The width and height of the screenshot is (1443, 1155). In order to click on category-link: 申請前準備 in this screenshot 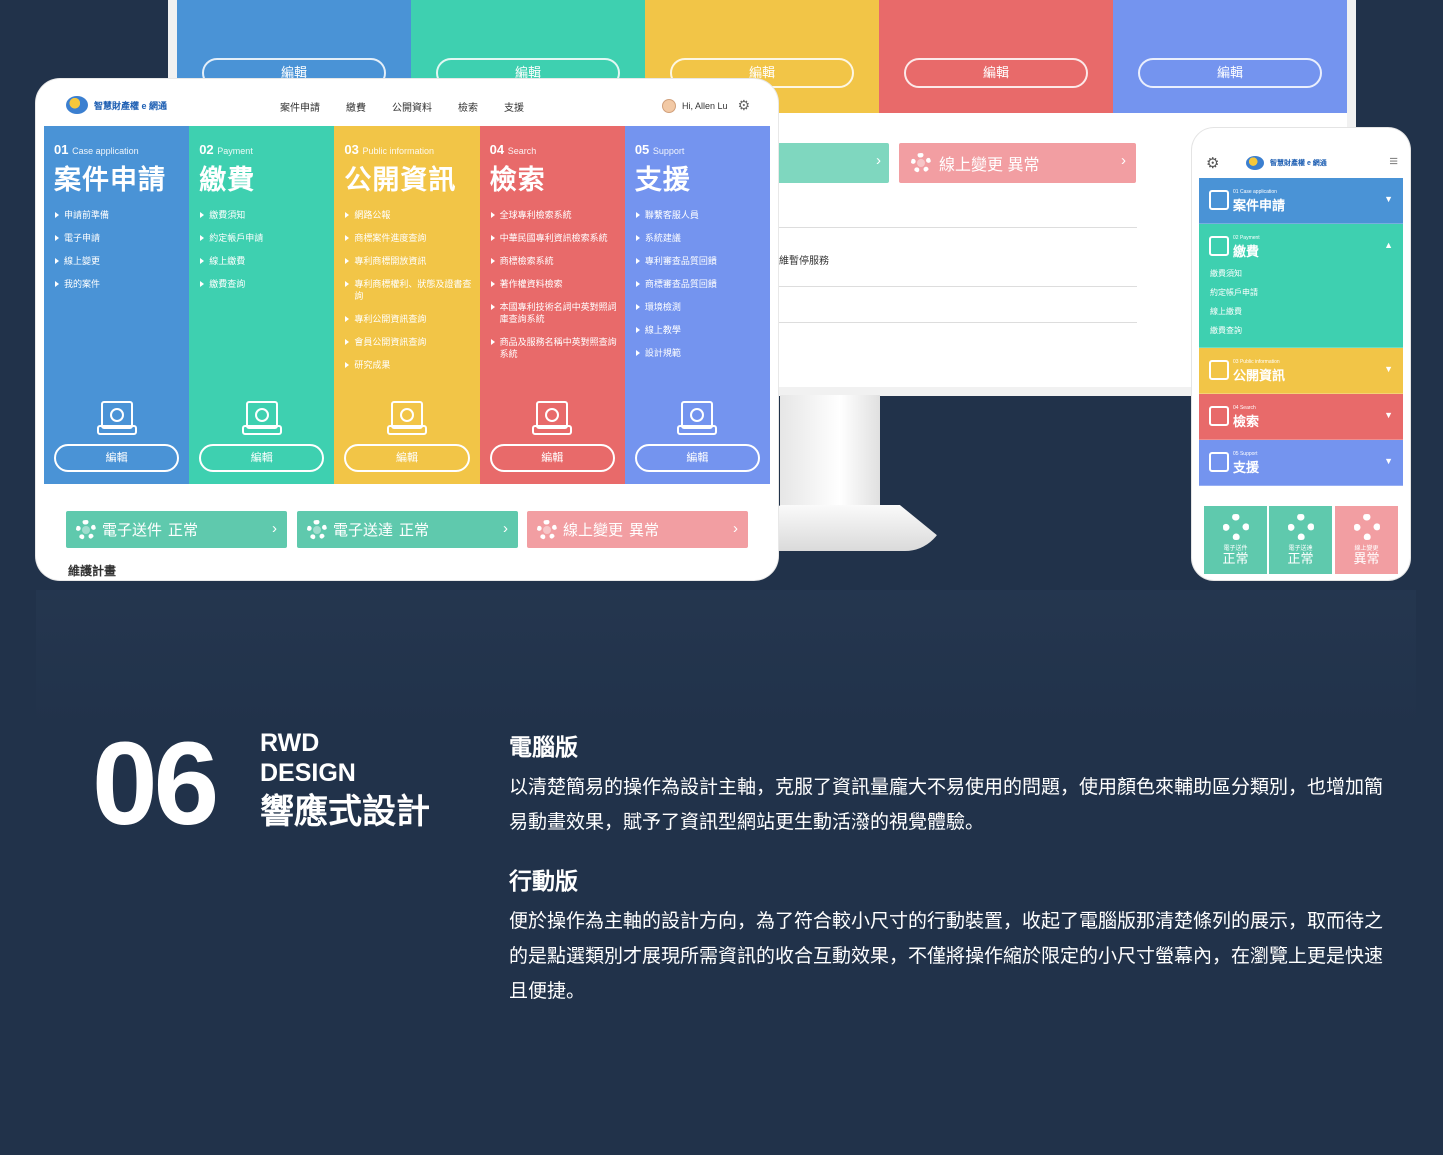, I will do `click(121, 215)`.